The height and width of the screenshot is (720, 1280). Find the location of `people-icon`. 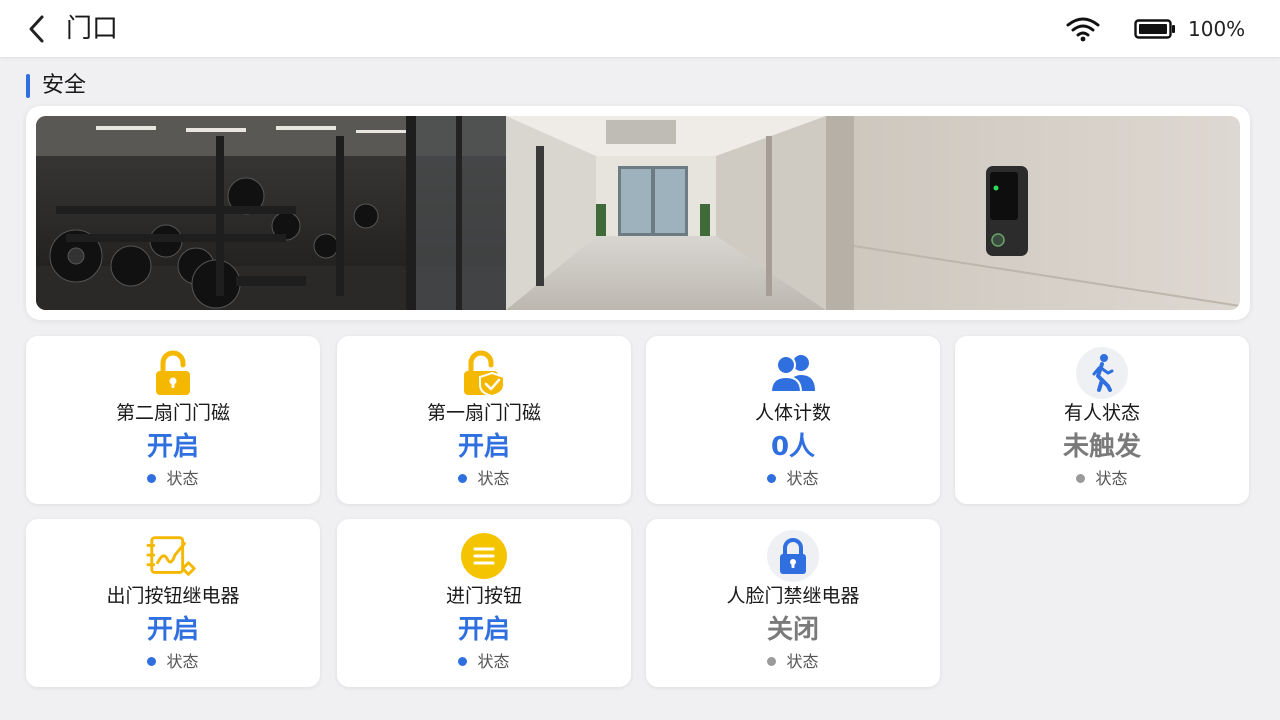

people-icon is located at coordinates (793, 373).